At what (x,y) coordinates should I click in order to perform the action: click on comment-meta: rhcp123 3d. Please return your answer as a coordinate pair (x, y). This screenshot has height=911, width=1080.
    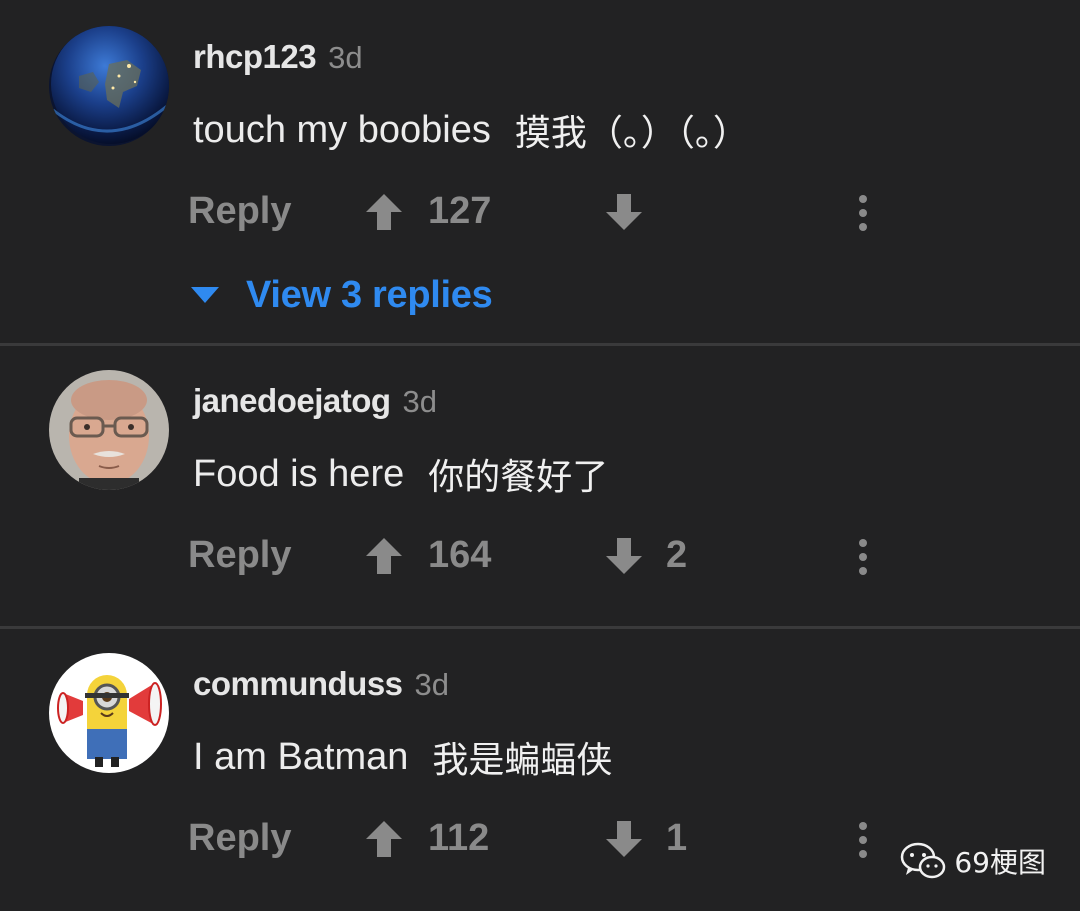
    Looking at the image, I should click on (278, 60).